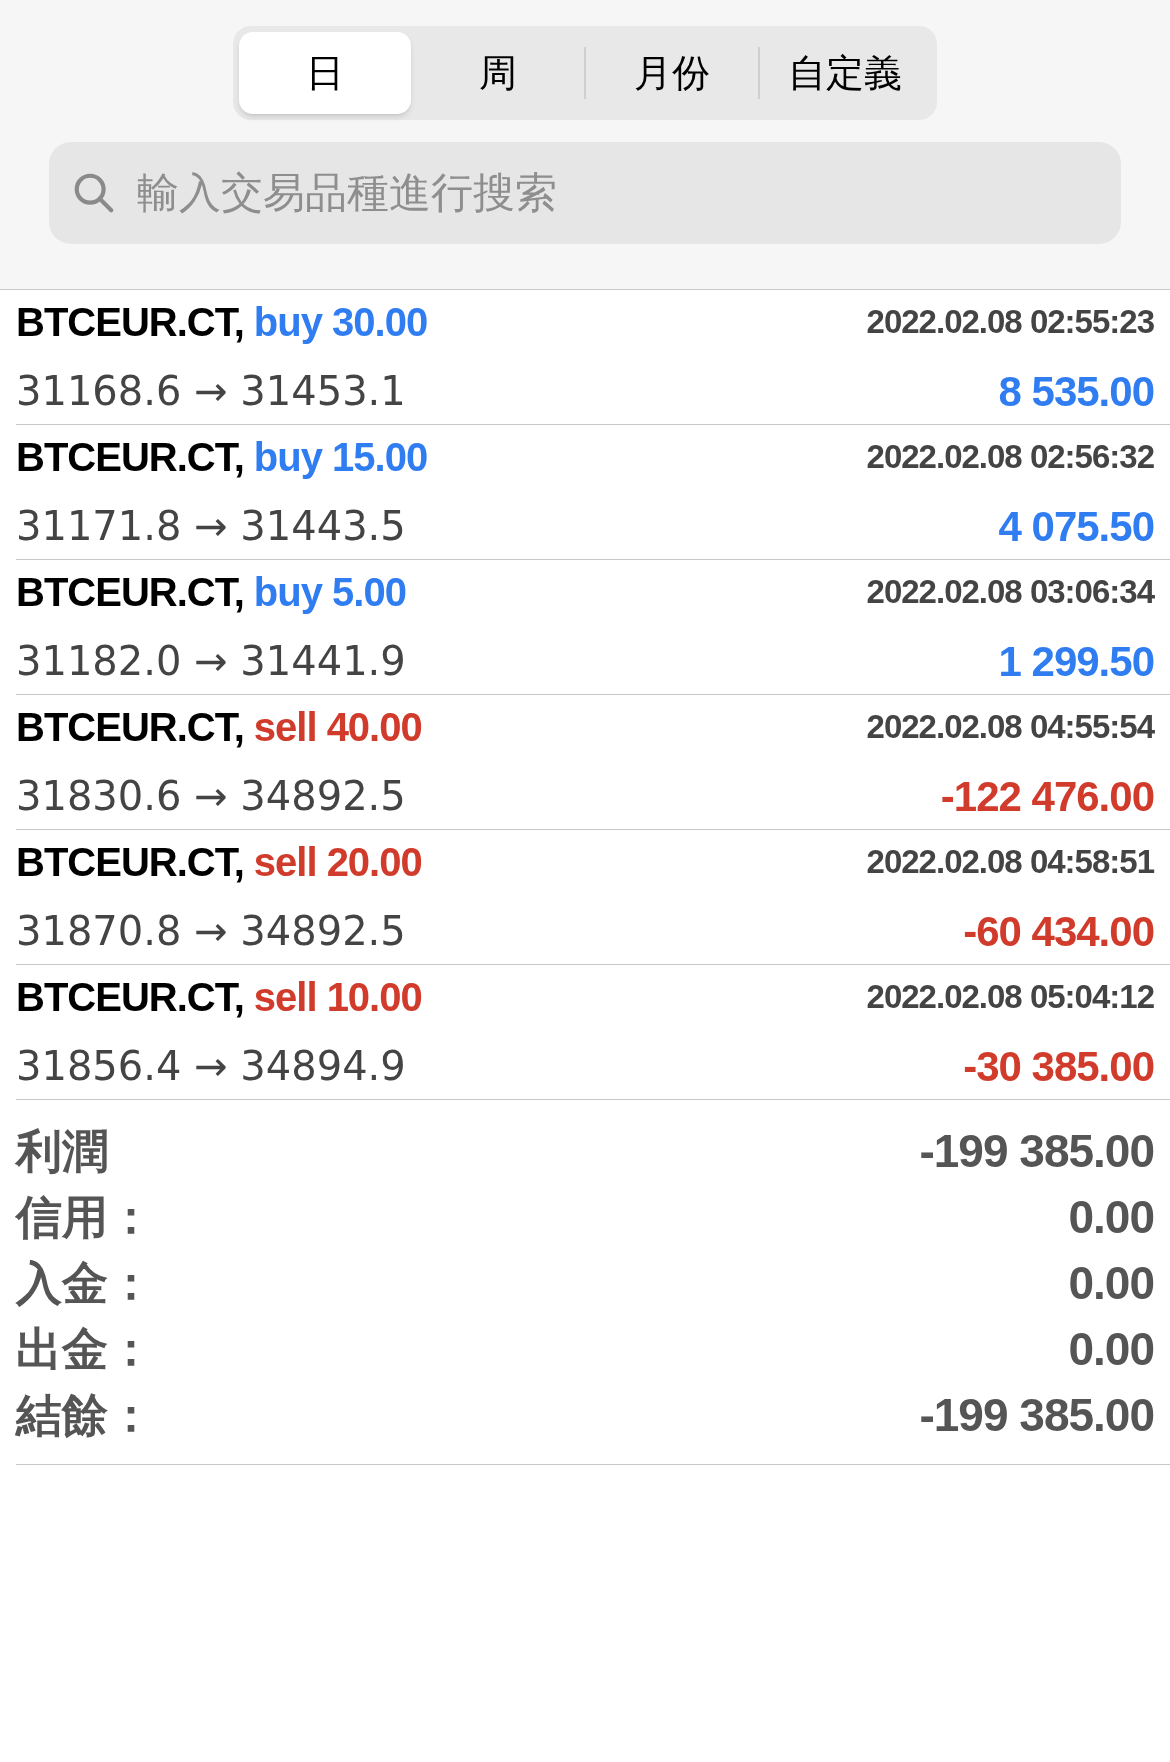 The width and height of the screenshot is (1170, 1762). What do you see at coordinates (1047, 796) in the screenshot?
I see `trade-profit: -122 476.00` at bounding box center [1047, 796].